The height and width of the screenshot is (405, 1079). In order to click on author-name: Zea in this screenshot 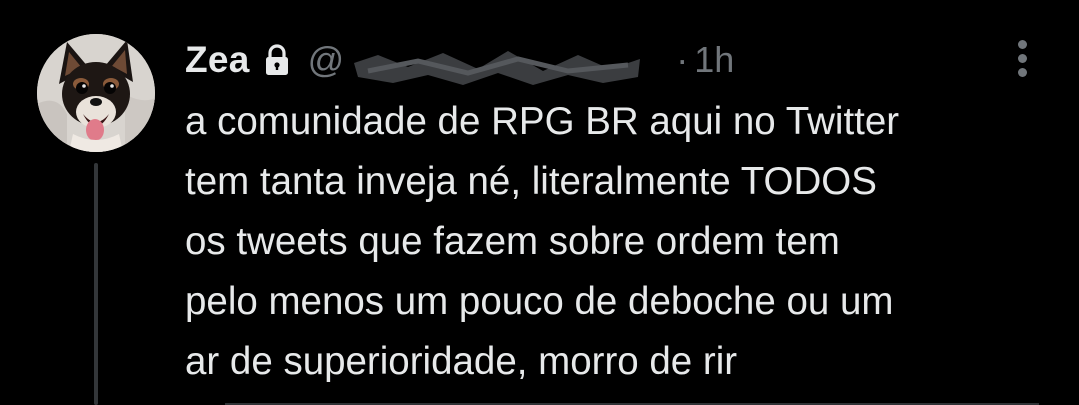, I will do `click(217, 60)`.